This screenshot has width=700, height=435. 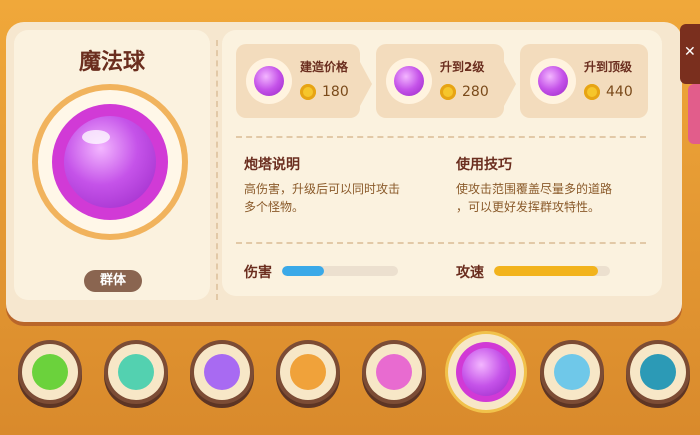 I want to click on upgrade-max: 升到顶级 440, so click(x=584, y=81).